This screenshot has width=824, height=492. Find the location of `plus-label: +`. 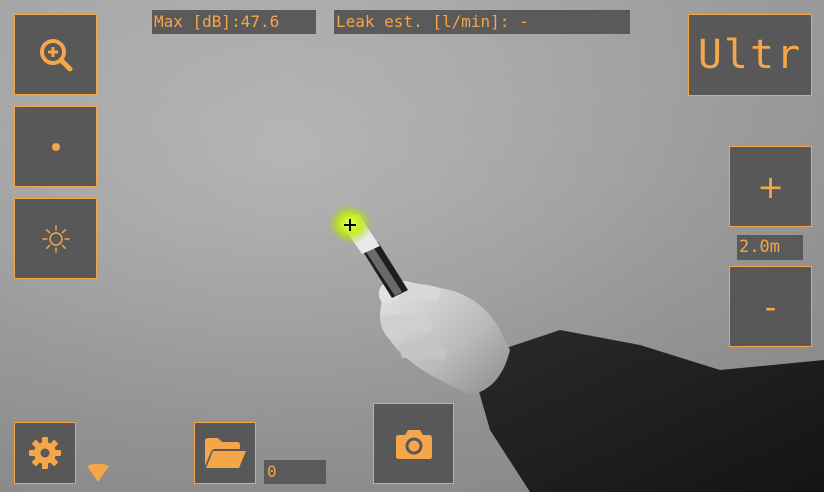

plus-label: + is located at coordinates (770, 186).